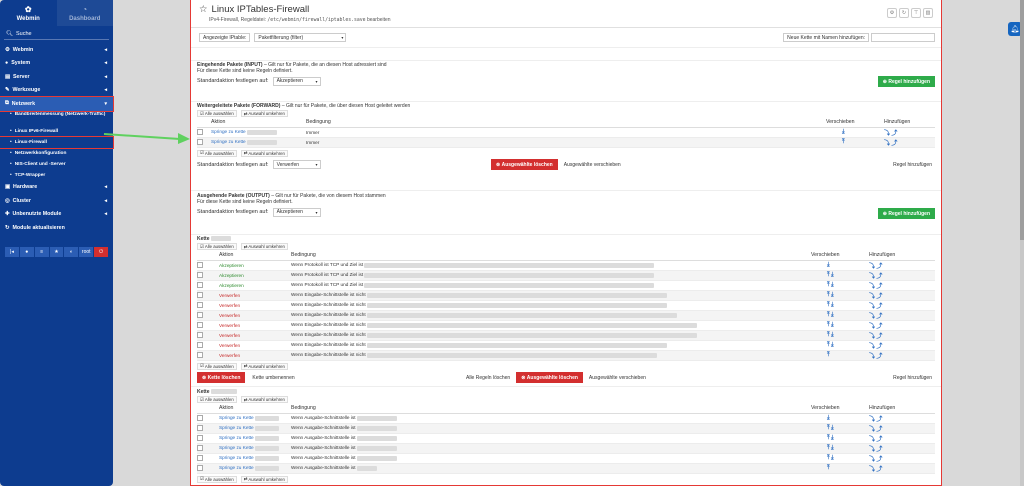 This screenshot has height=486, width=1024. Describe the element at coordinates (56, 251) in the screenshot. I see `star-icon: ★` at that location.